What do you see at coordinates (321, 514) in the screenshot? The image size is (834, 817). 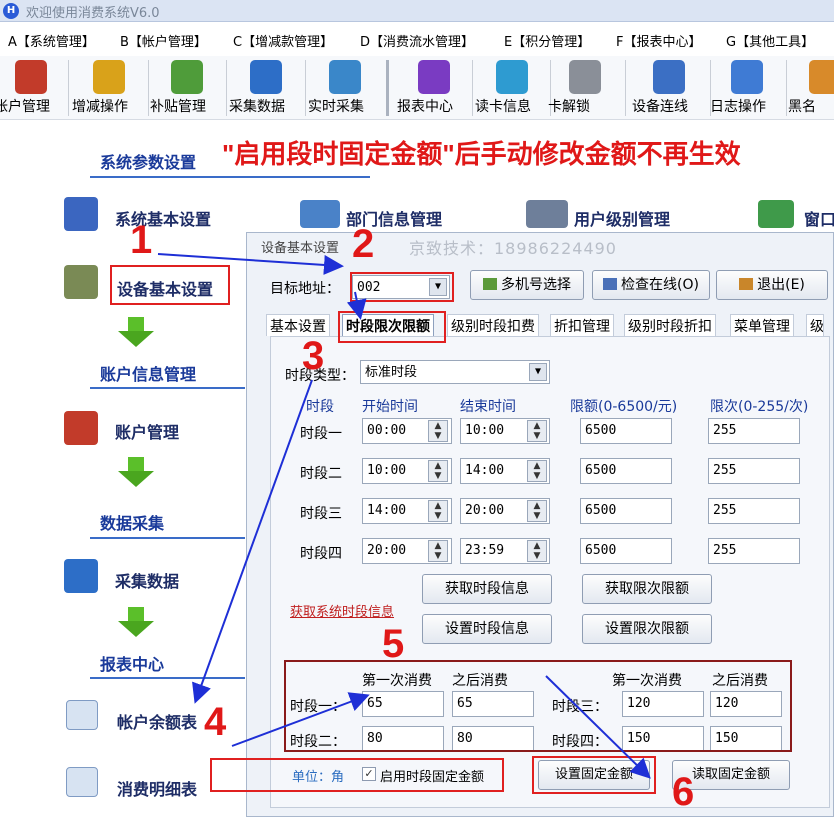 I see `period-name: 时段三` at bounding box center [321, 514].